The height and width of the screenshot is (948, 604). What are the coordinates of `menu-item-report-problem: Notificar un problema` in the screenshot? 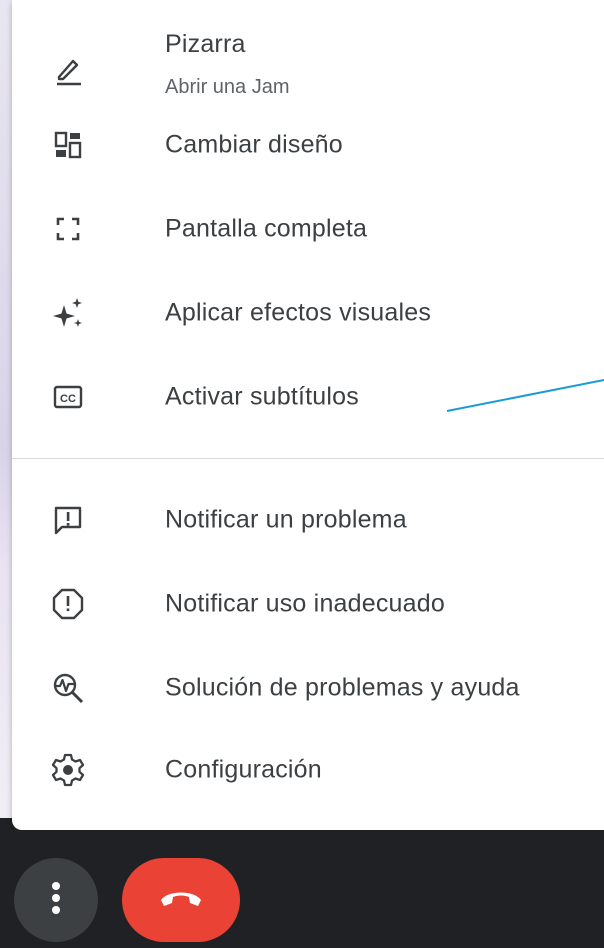 It's located at (308, 520).